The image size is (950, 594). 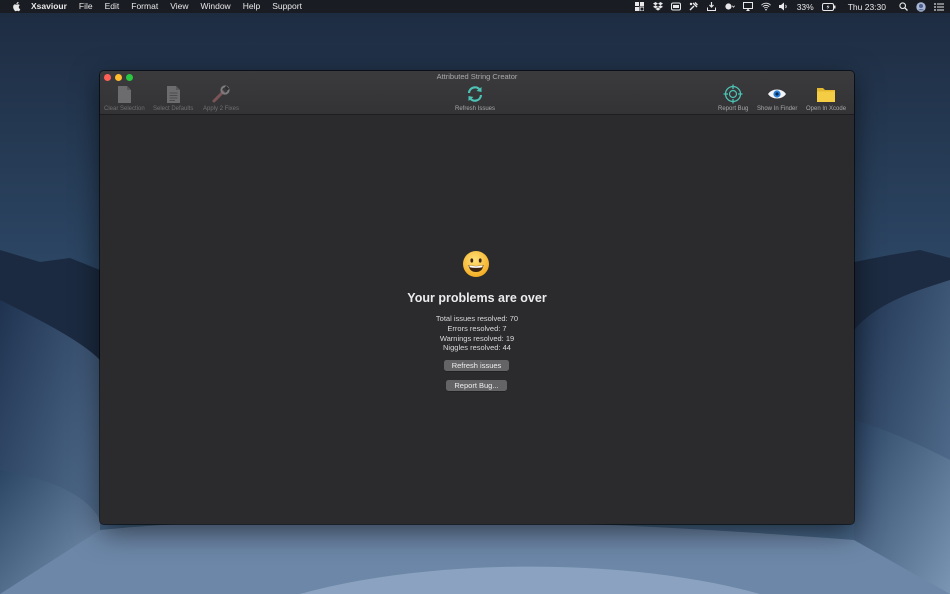 I want to click on window-title: Attributed String Creator, so click(x=477, y=76).